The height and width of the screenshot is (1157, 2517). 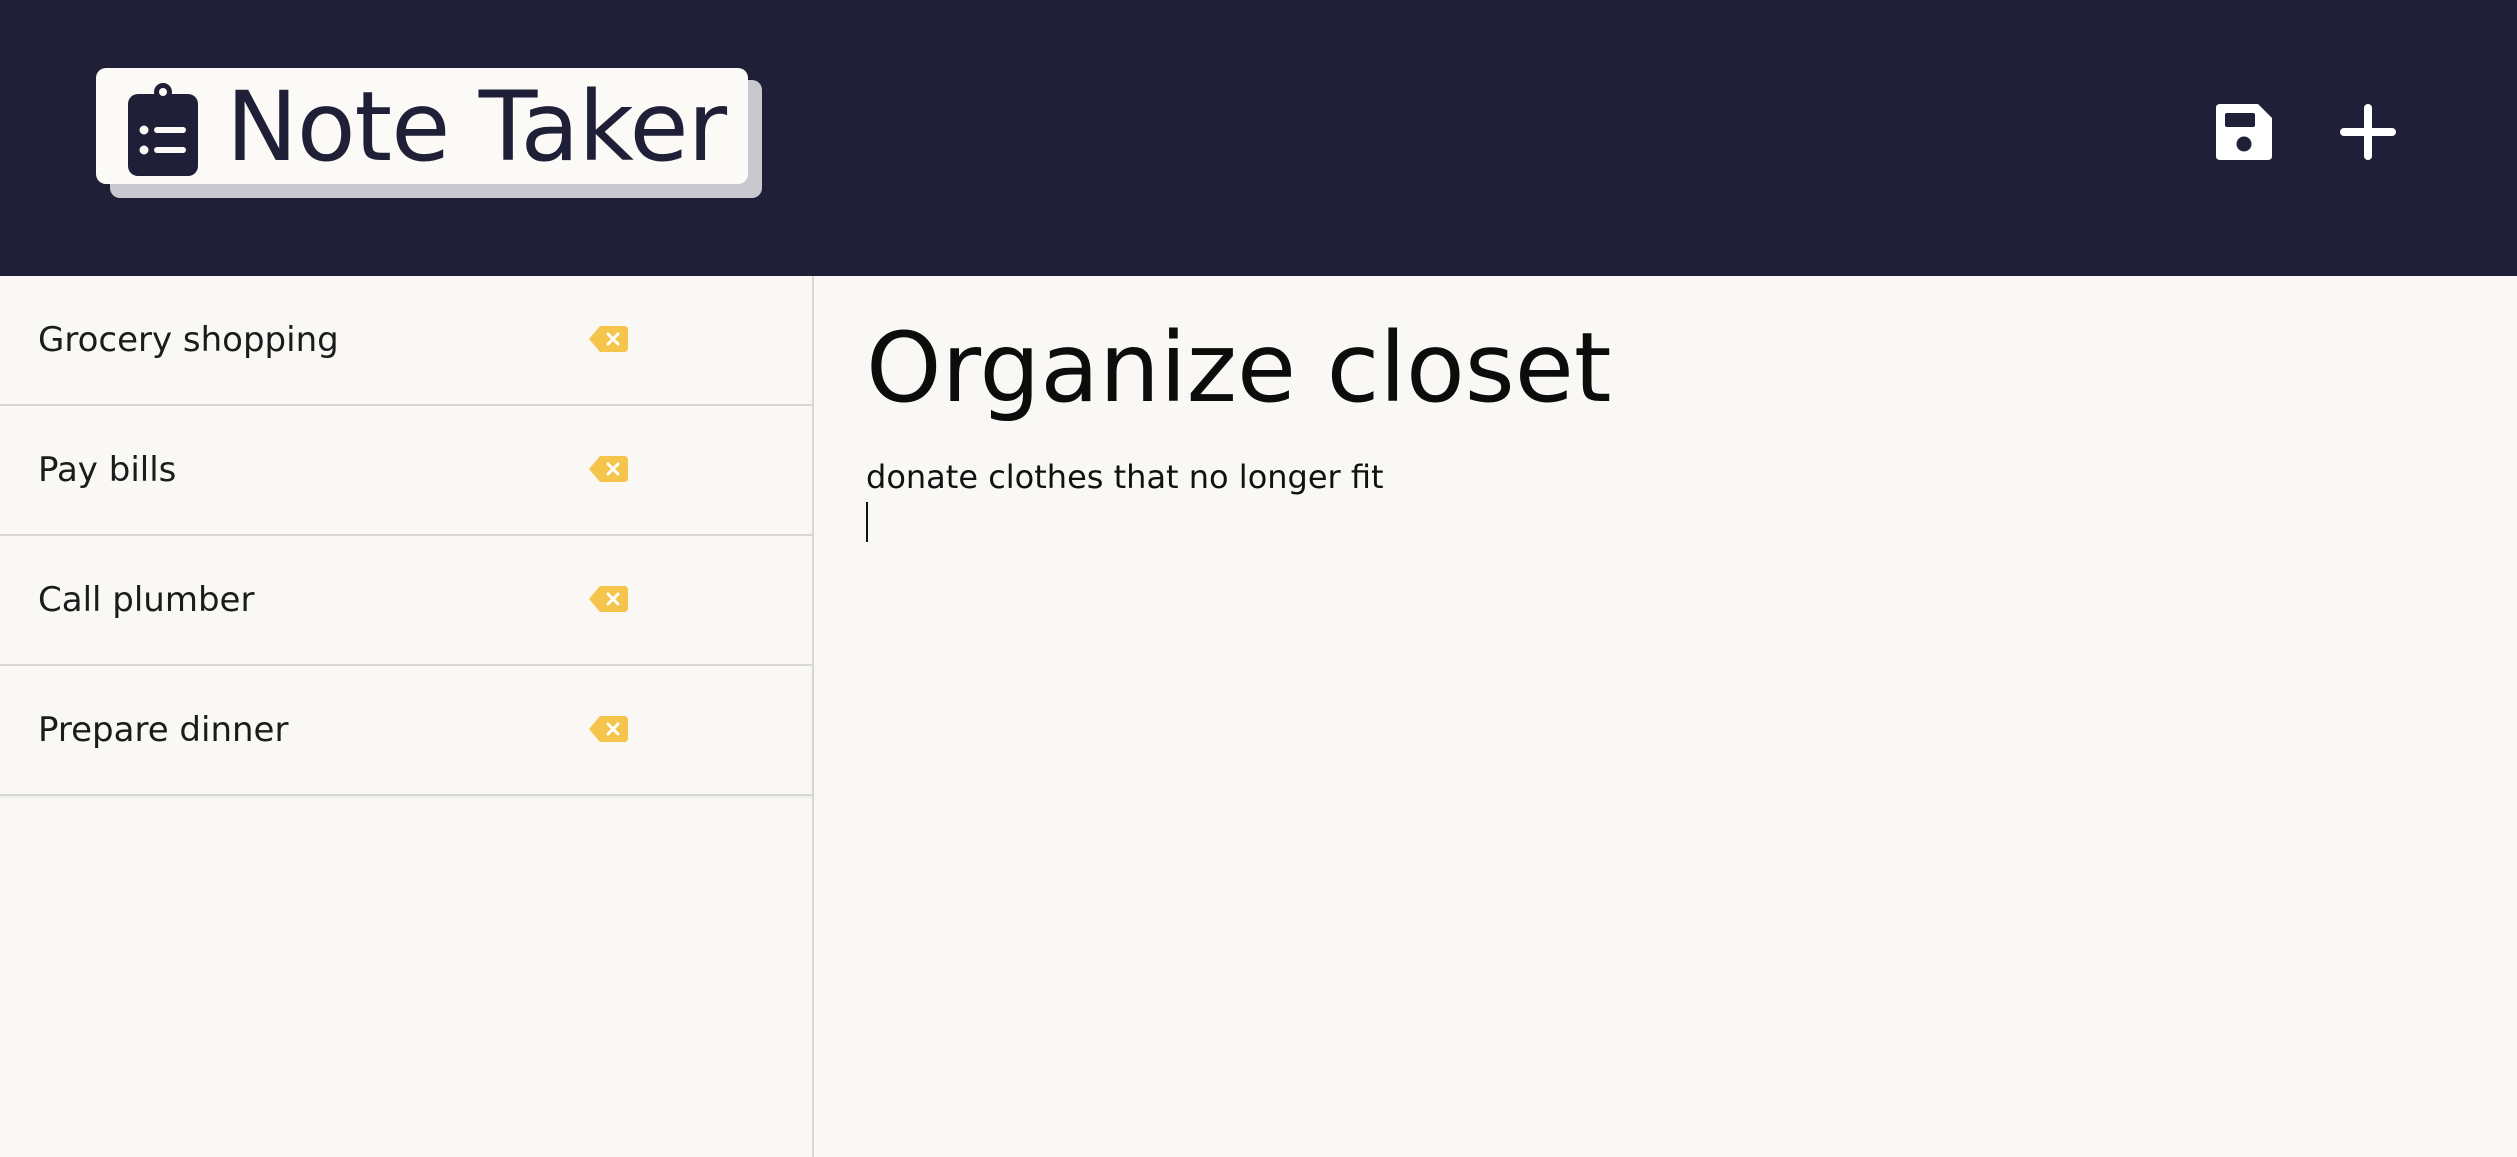 I want to click on note-list-item-title: Pay bills, so click(x=107, y=470).